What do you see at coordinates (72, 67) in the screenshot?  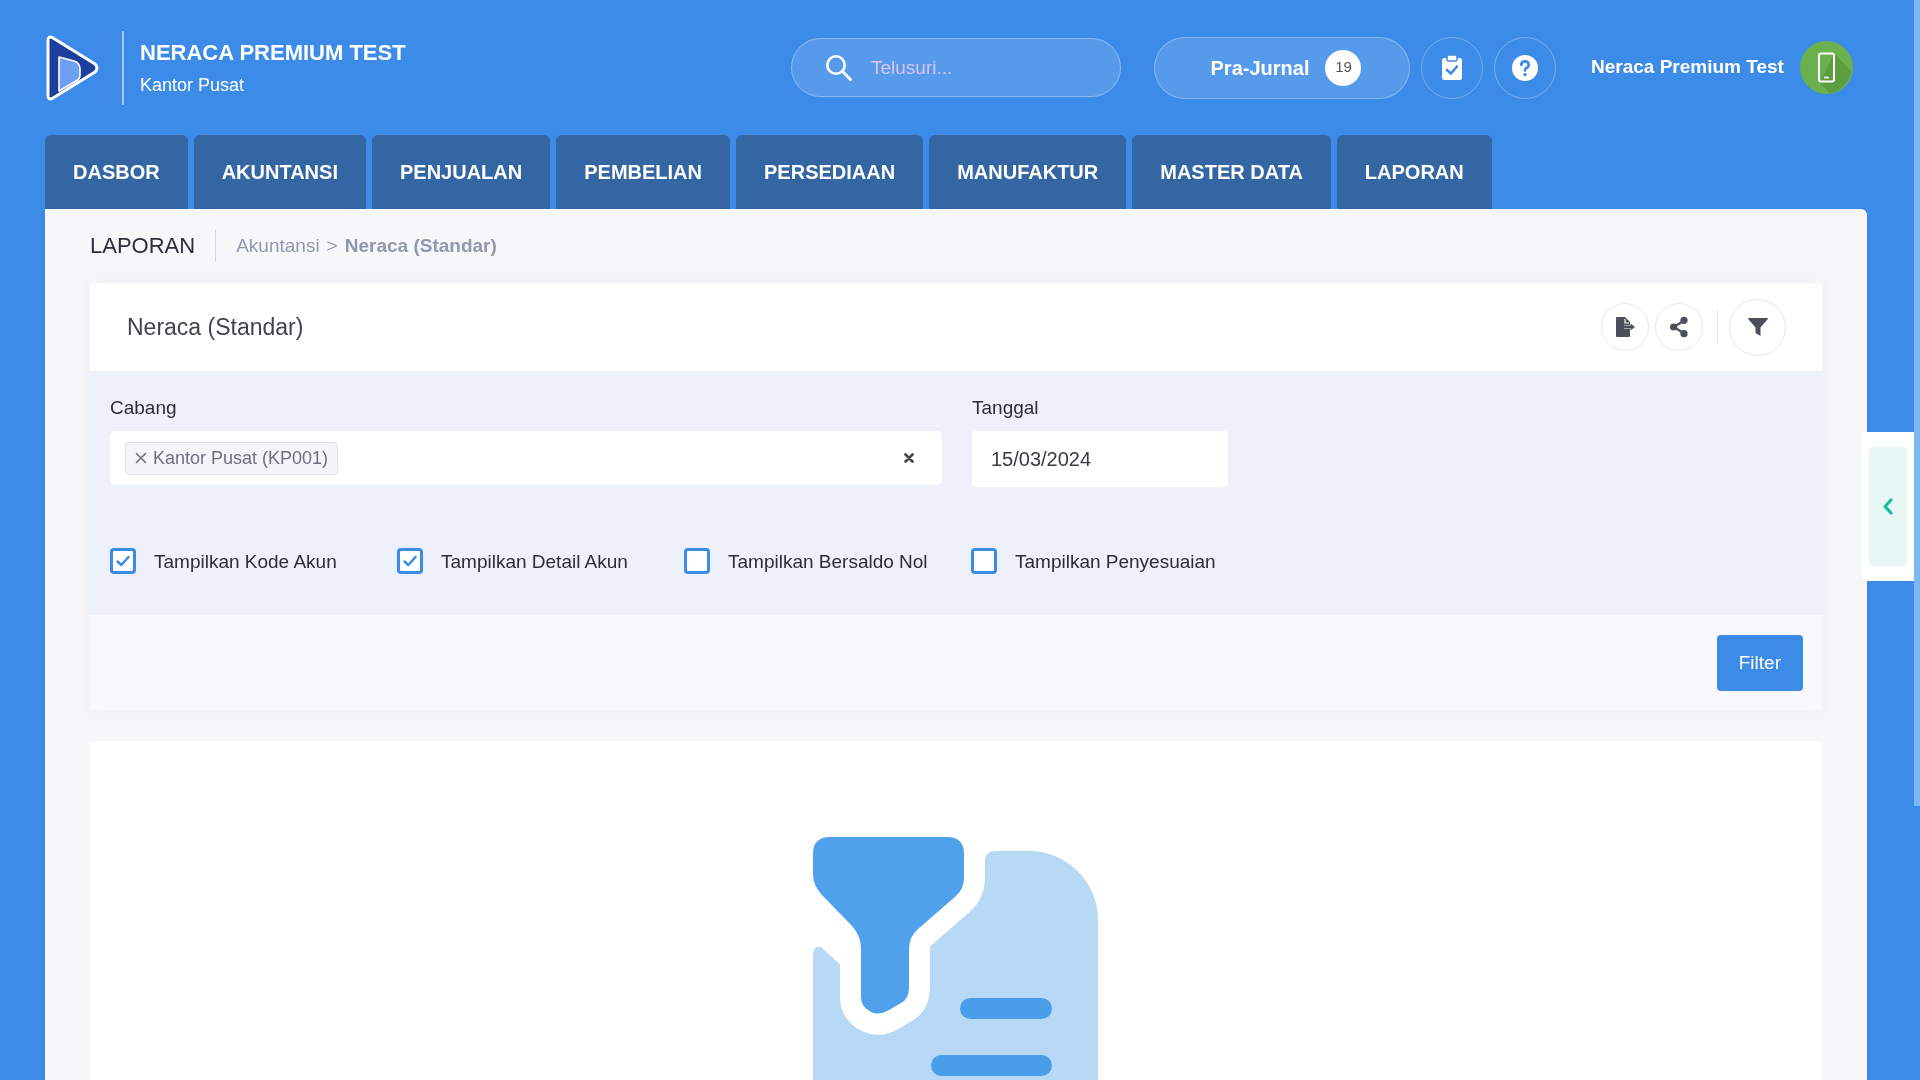 I see `logo-icon` at bounding box center [72, 67].